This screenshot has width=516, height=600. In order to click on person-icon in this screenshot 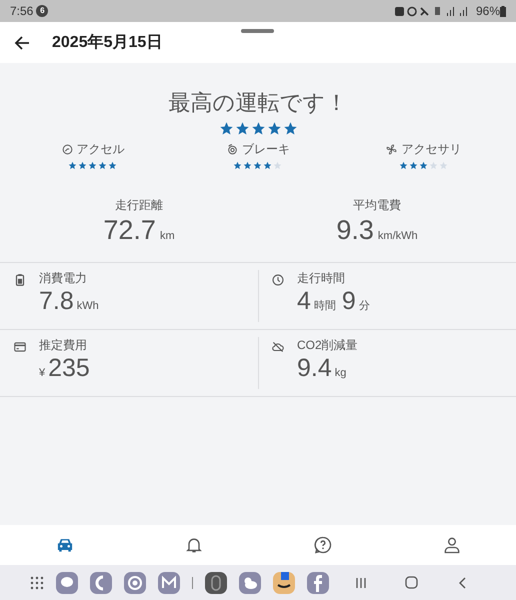, I will do `click(452, 545)`.